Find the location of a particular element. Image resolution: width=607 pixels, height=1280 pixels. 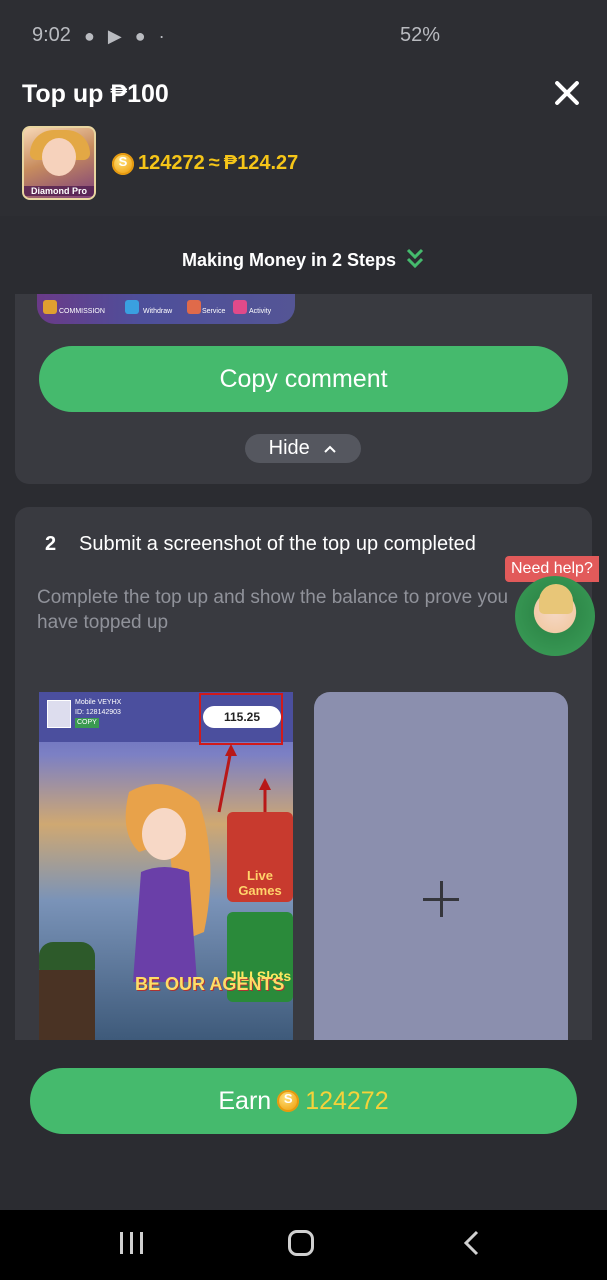

step1-preview-strip: COMMISSION Withdraw Service Activity is located at coordinates (166, 309).